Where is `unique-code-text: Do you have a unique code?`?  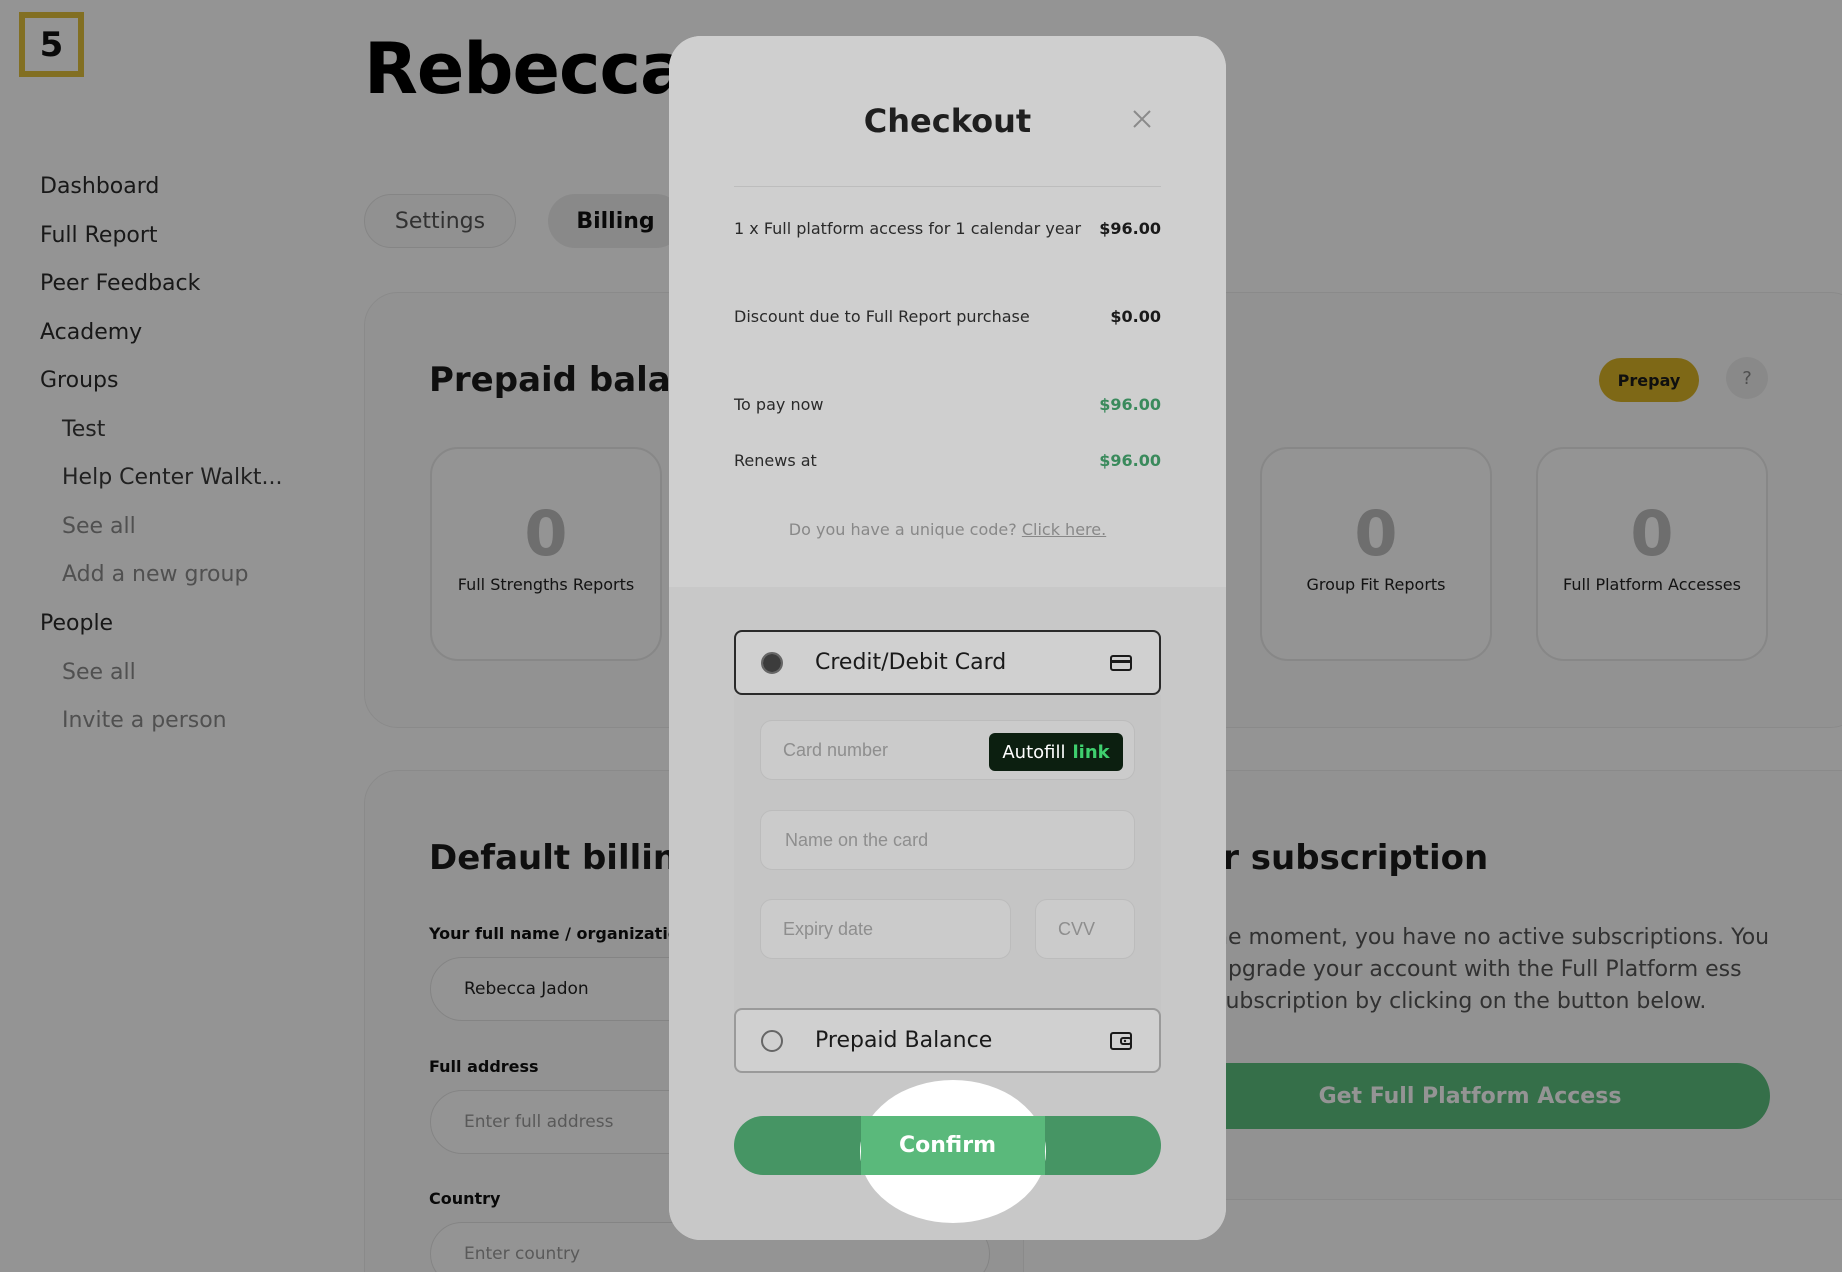 unique-code-text: Do you have a unique code? is located at coordinates (902, 529).